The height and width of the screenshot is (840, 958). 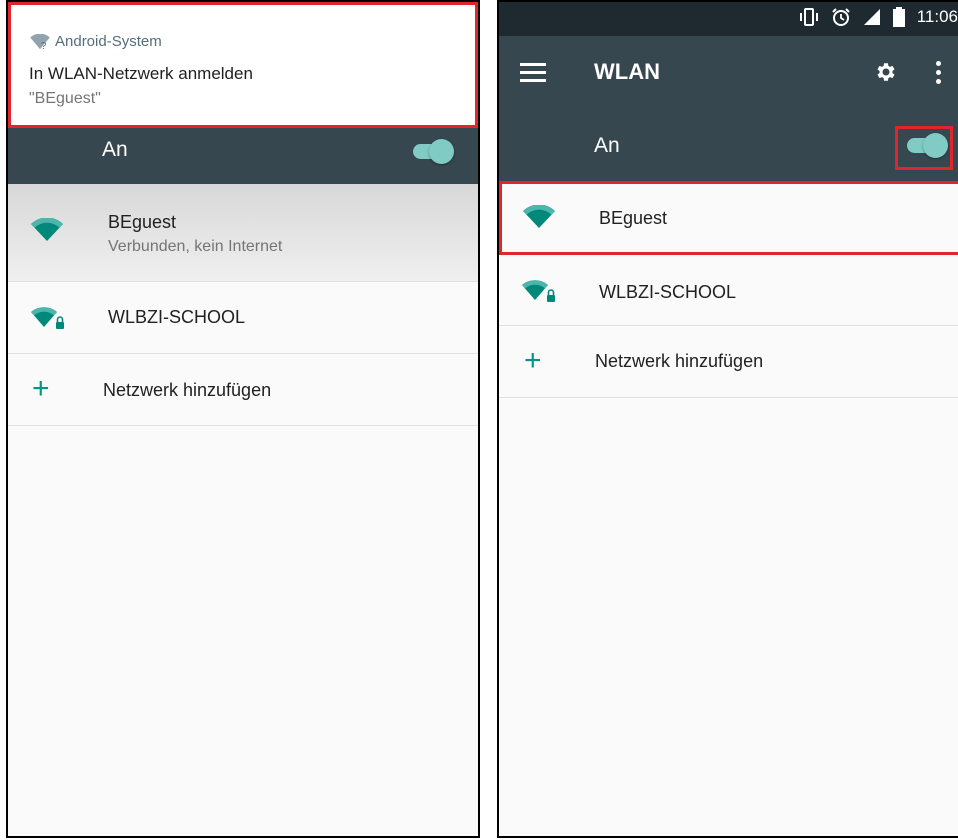 I want to click on menu-icon, so click(x=533, y=73).